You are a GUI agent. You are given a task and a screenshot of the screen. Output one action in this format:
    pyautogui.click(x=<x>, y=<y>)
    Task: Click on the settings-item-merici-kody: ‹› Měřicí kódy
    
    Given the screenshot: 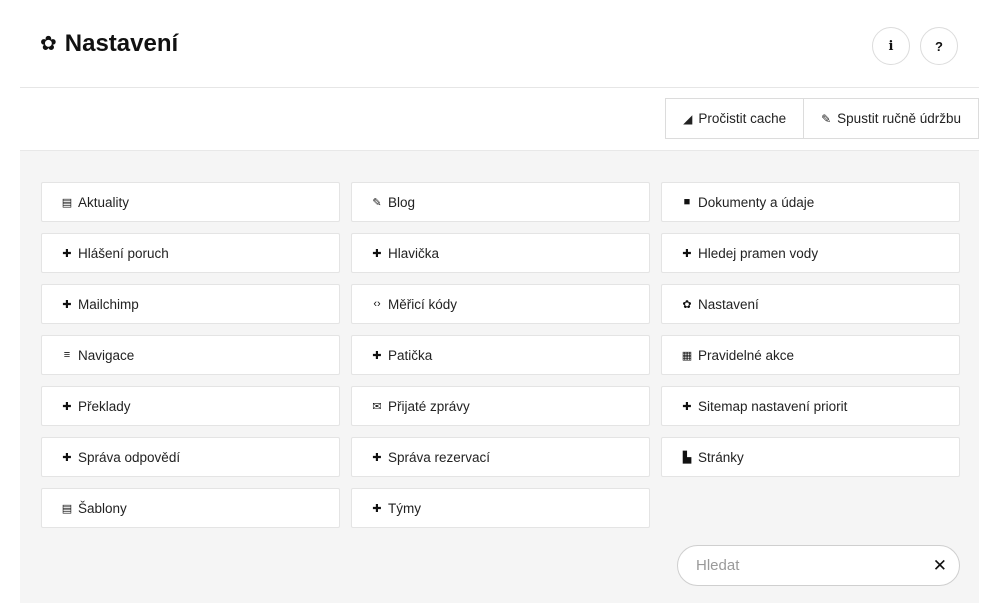 What is the action you would take?
    pyautogui.click(x=500, y=304)
    